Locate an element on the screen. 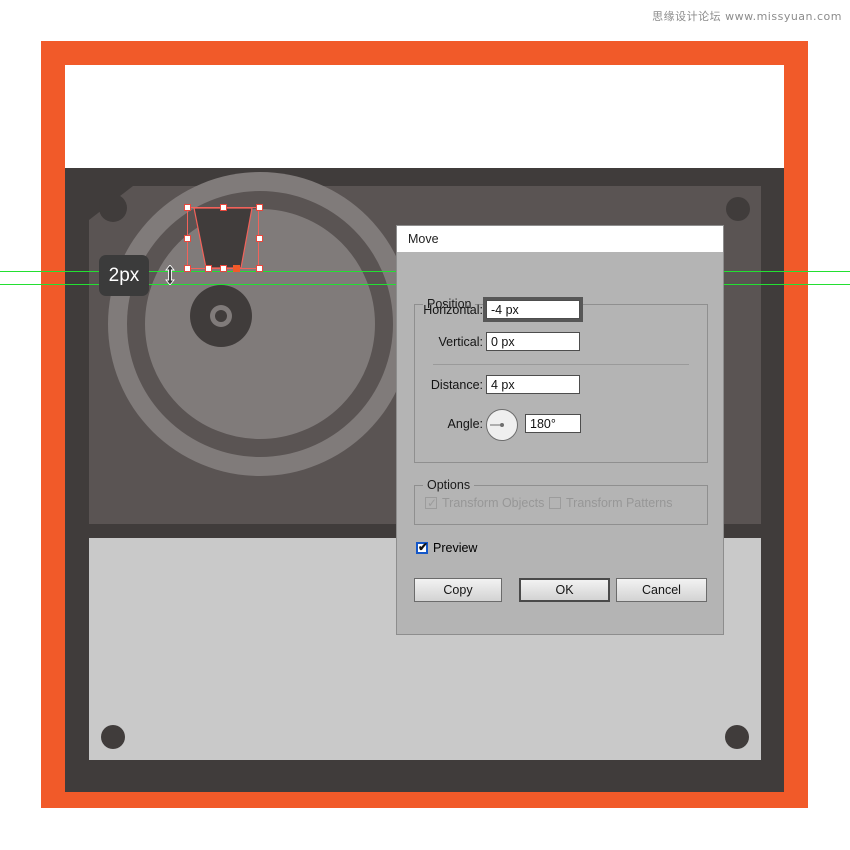 The image size is (850, 850). transform-objects-checkbox-row: ✓ Transform Objects is located at coordinates (484, 503).